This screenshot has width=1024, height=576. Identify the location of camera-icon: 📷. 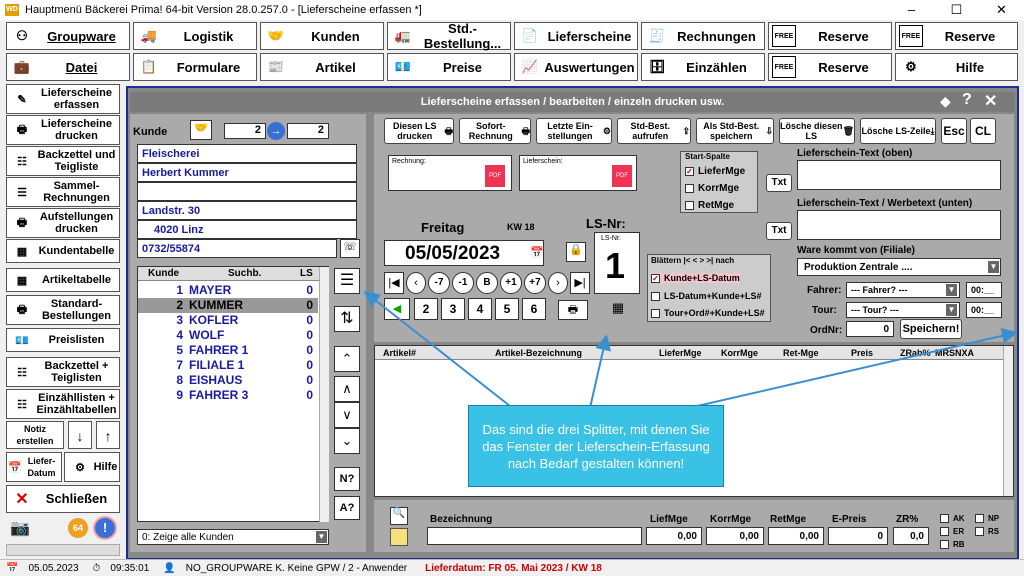
(22, 528).